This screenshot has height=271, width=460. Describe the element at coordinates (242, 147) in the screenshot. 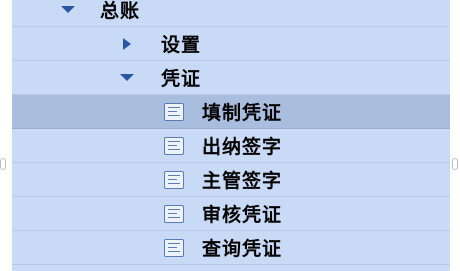

I see `tree-leaf-label: 出纳签字` at that location.